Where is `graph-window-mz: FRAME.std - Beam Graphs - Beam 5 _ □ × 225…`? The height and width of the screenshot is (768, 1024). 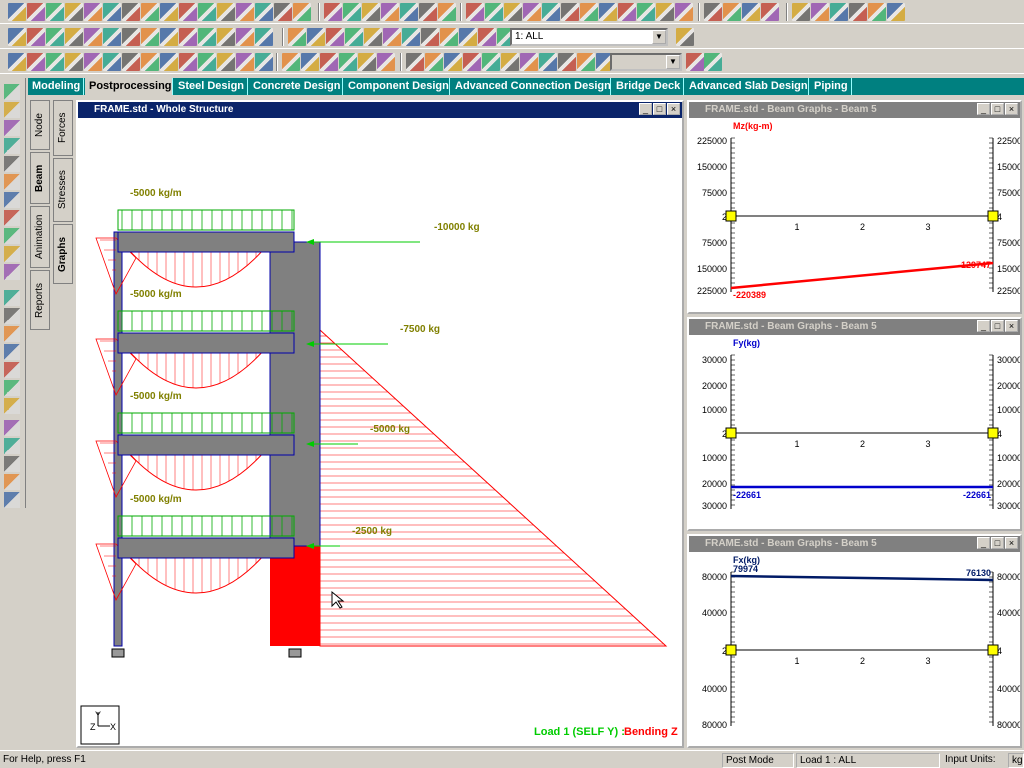
graph-window-mz: FRAME.std - Beam Graphs - Beam 5 _ □ × 225… is located at coordinates (854, 207).